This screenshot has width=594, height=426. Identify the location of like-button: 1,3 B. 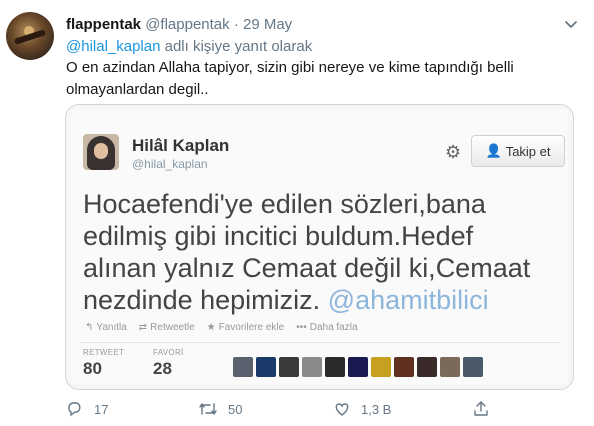
(362, 409).